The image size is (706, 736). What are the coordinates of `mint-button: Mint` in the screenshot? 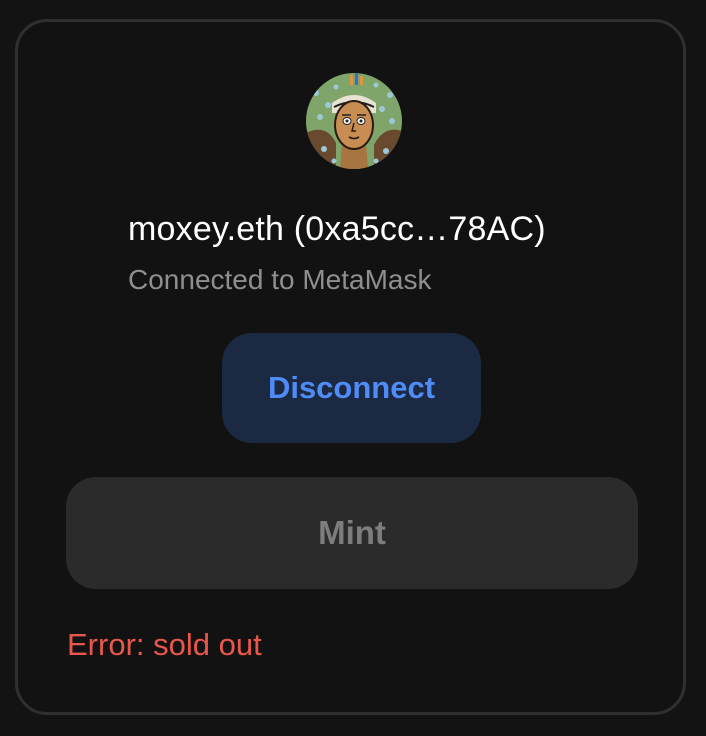 It's located at (352, 533).